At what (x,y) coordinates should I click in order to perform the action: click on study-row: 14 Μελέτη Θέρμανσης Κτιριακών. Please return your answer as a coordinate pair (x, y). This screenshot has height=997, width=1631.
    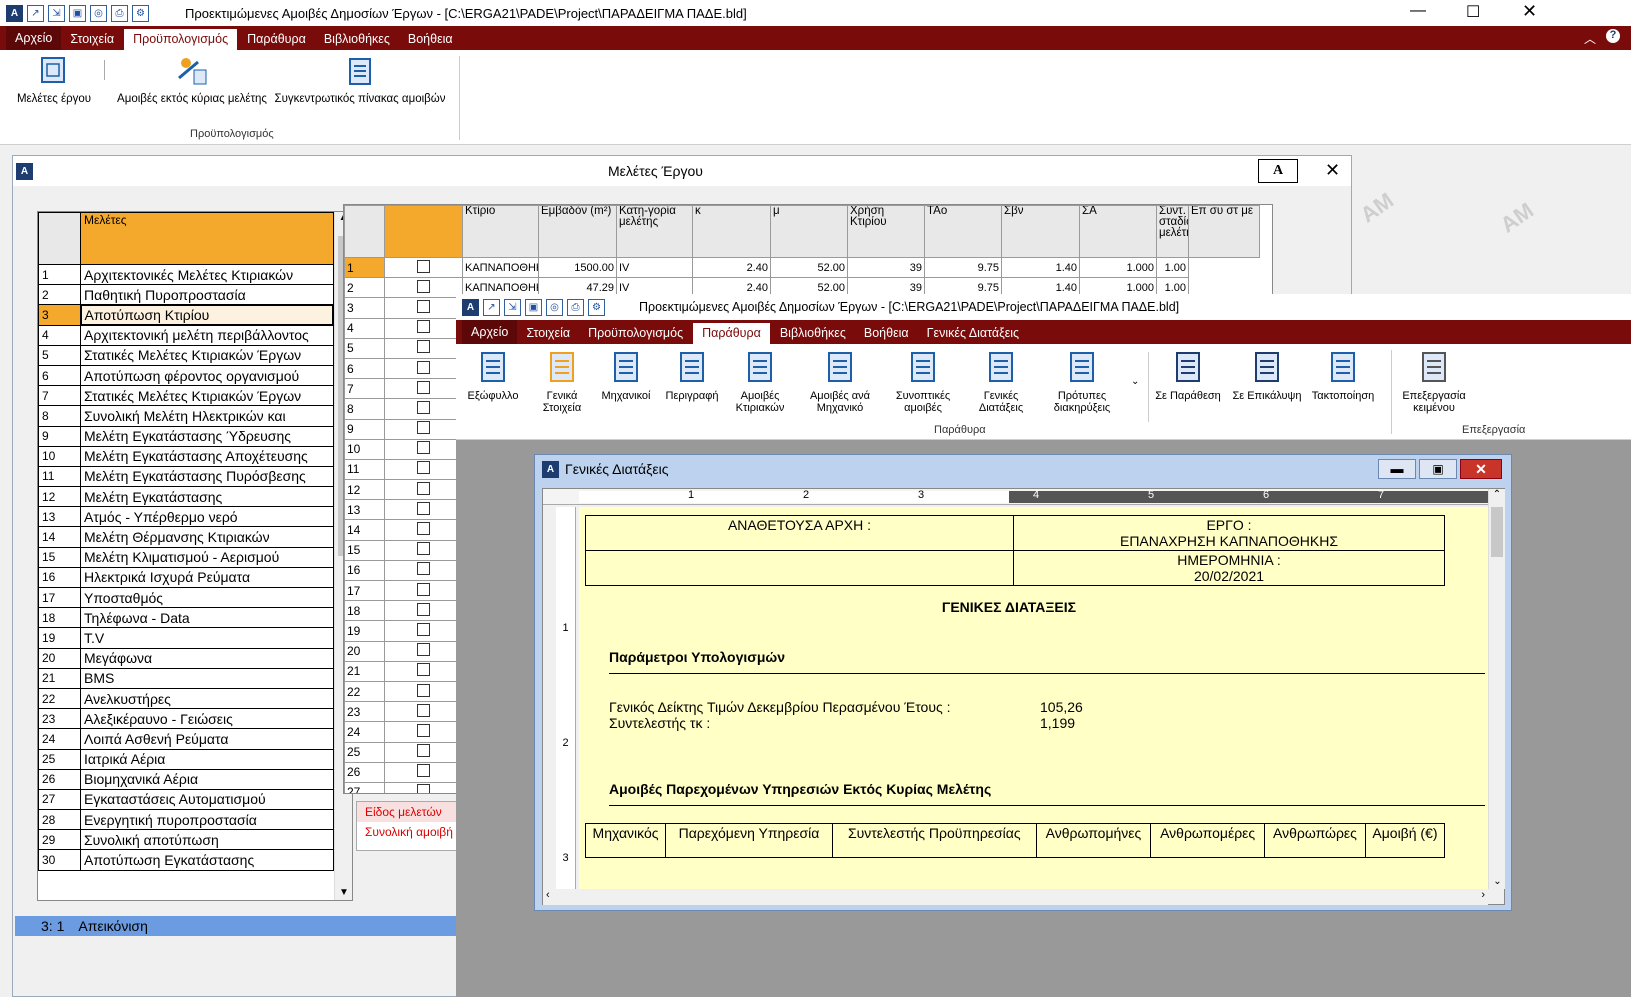
    Looking at the image, I should click on (186, 537).